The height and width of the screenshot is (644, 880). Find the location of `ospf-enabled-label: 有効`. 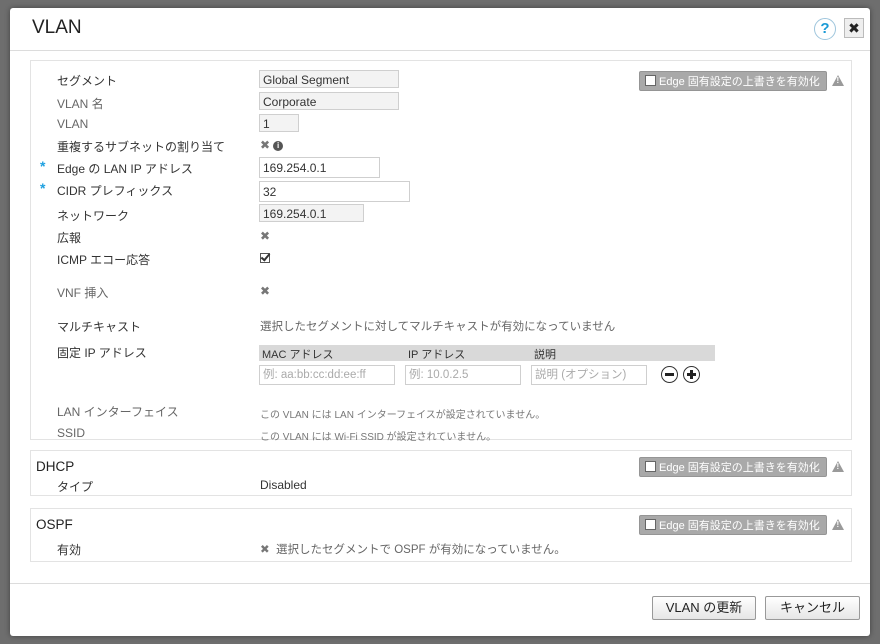

ospf-enabled-label: 有効 is located at coordinates (69, 550).